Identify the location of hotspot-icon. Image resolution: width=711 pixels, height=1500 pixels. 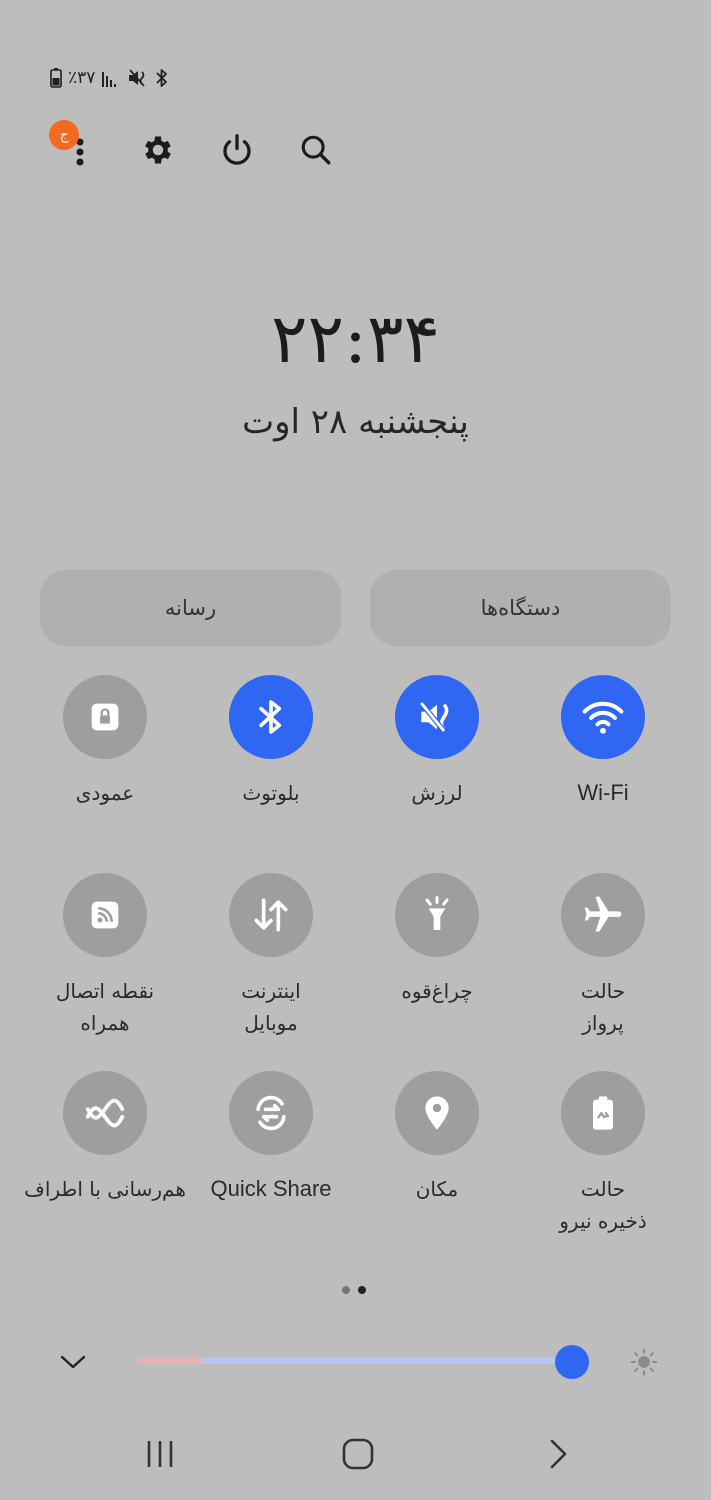
(105, 915).